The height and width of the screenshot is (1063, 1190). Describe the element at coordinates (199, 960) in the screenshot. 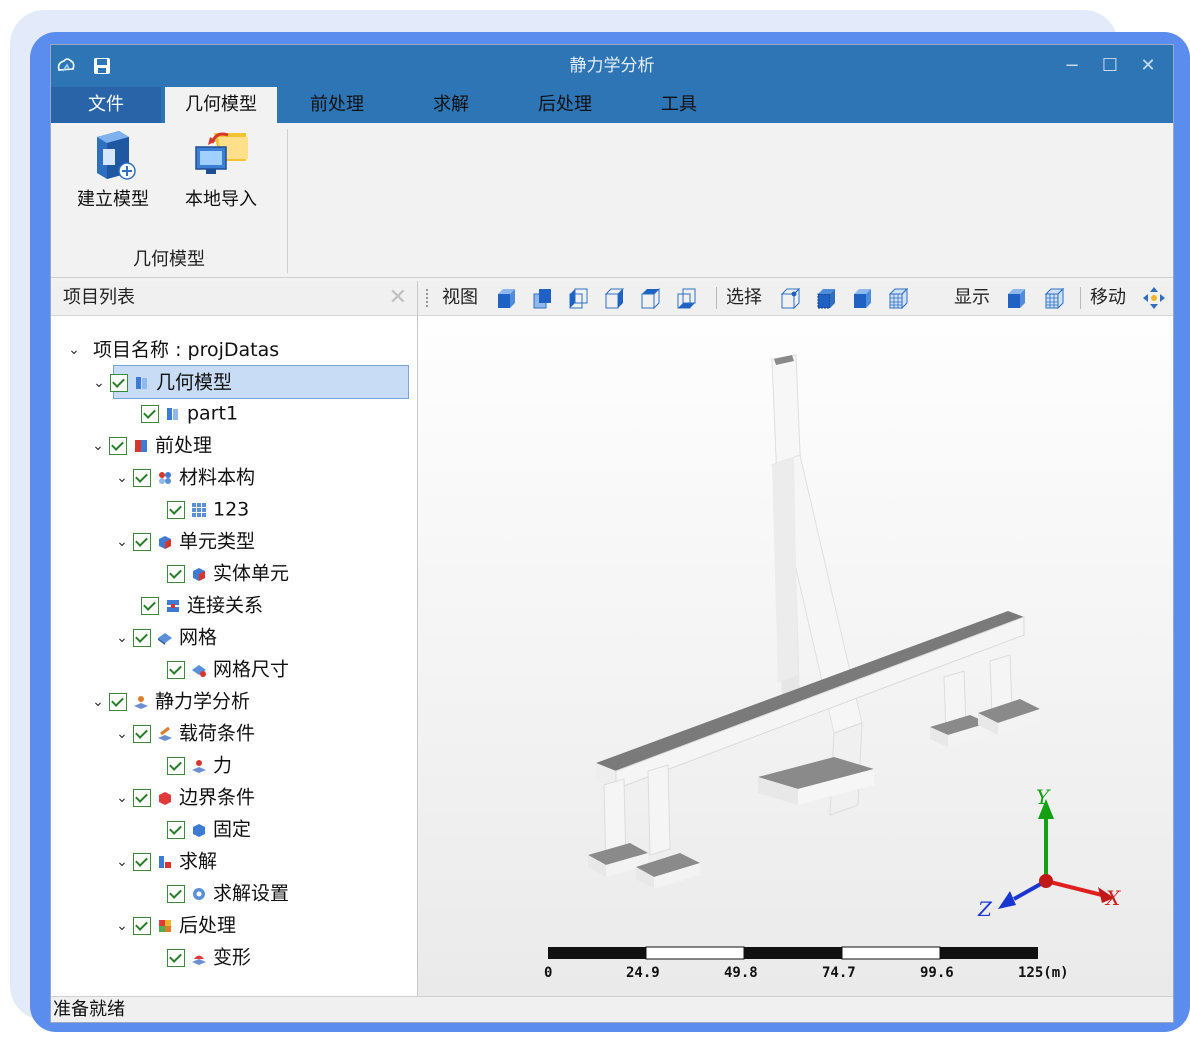

I see `deformation-icon` at that location.